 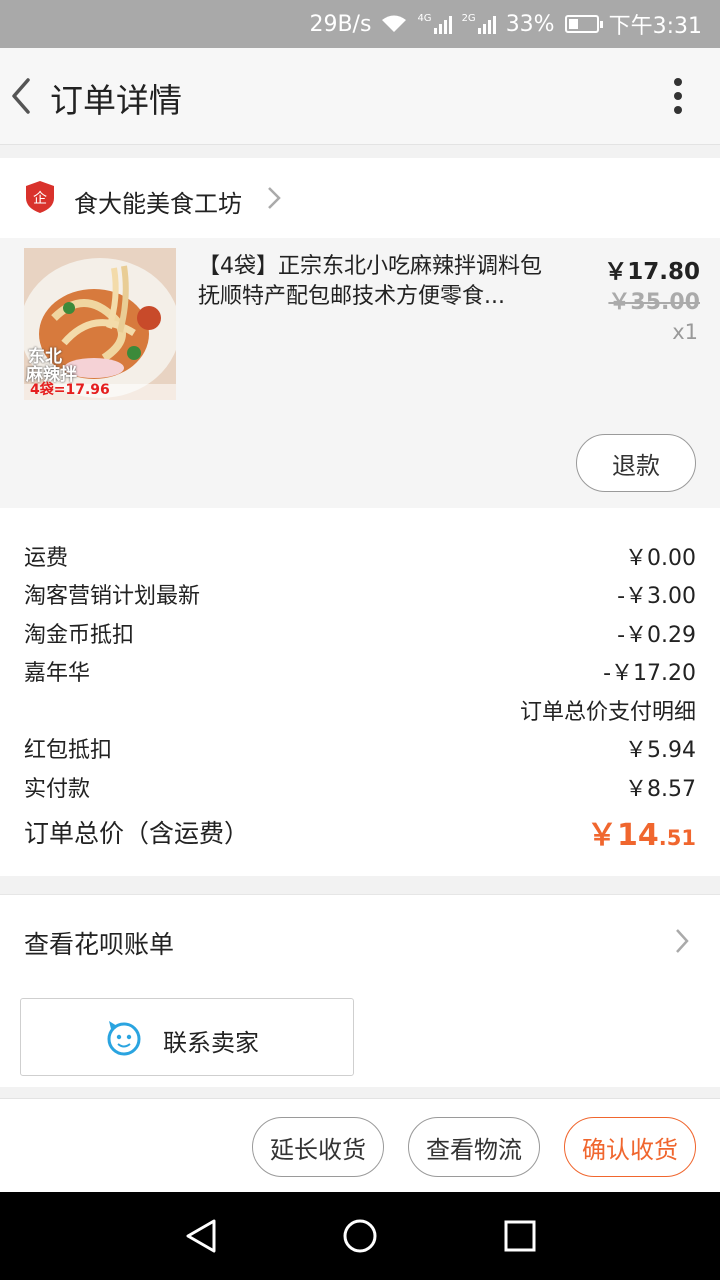 I want to click on clock: 下午3:31, so click(x=655, y=26).